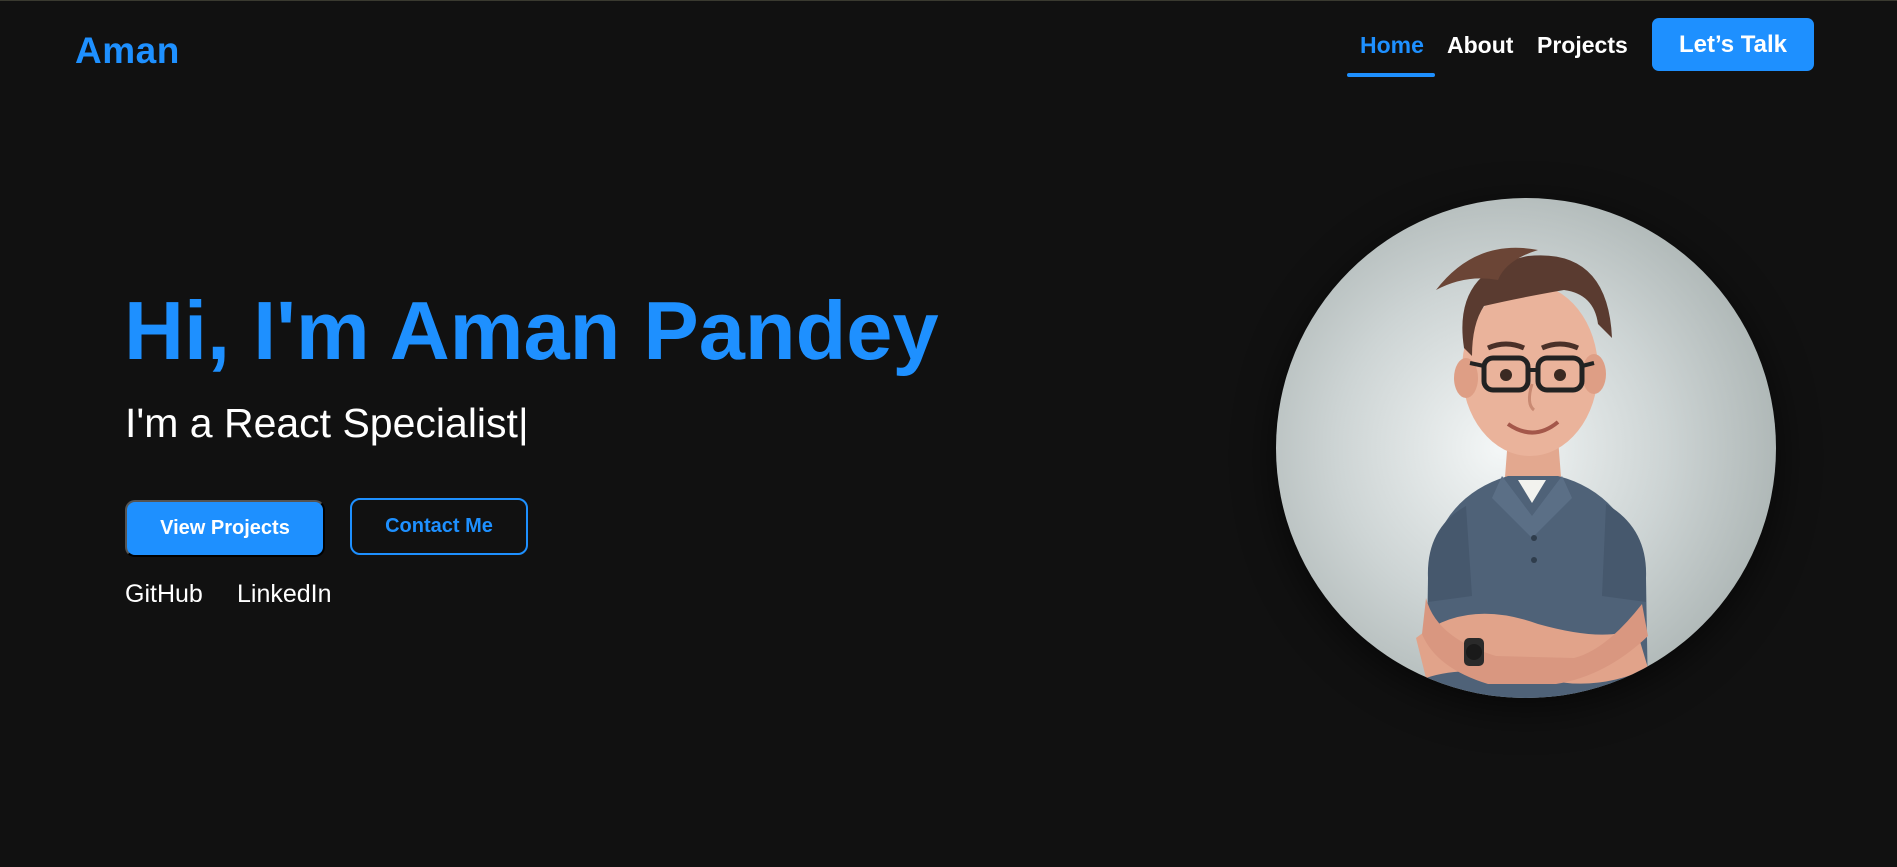 Image resolution: width=1897 pixels, height=867 pixels. Describe the element at coordinates (225, 528) in the screenshot. I see `view-projects-button: View Projects` at that location.